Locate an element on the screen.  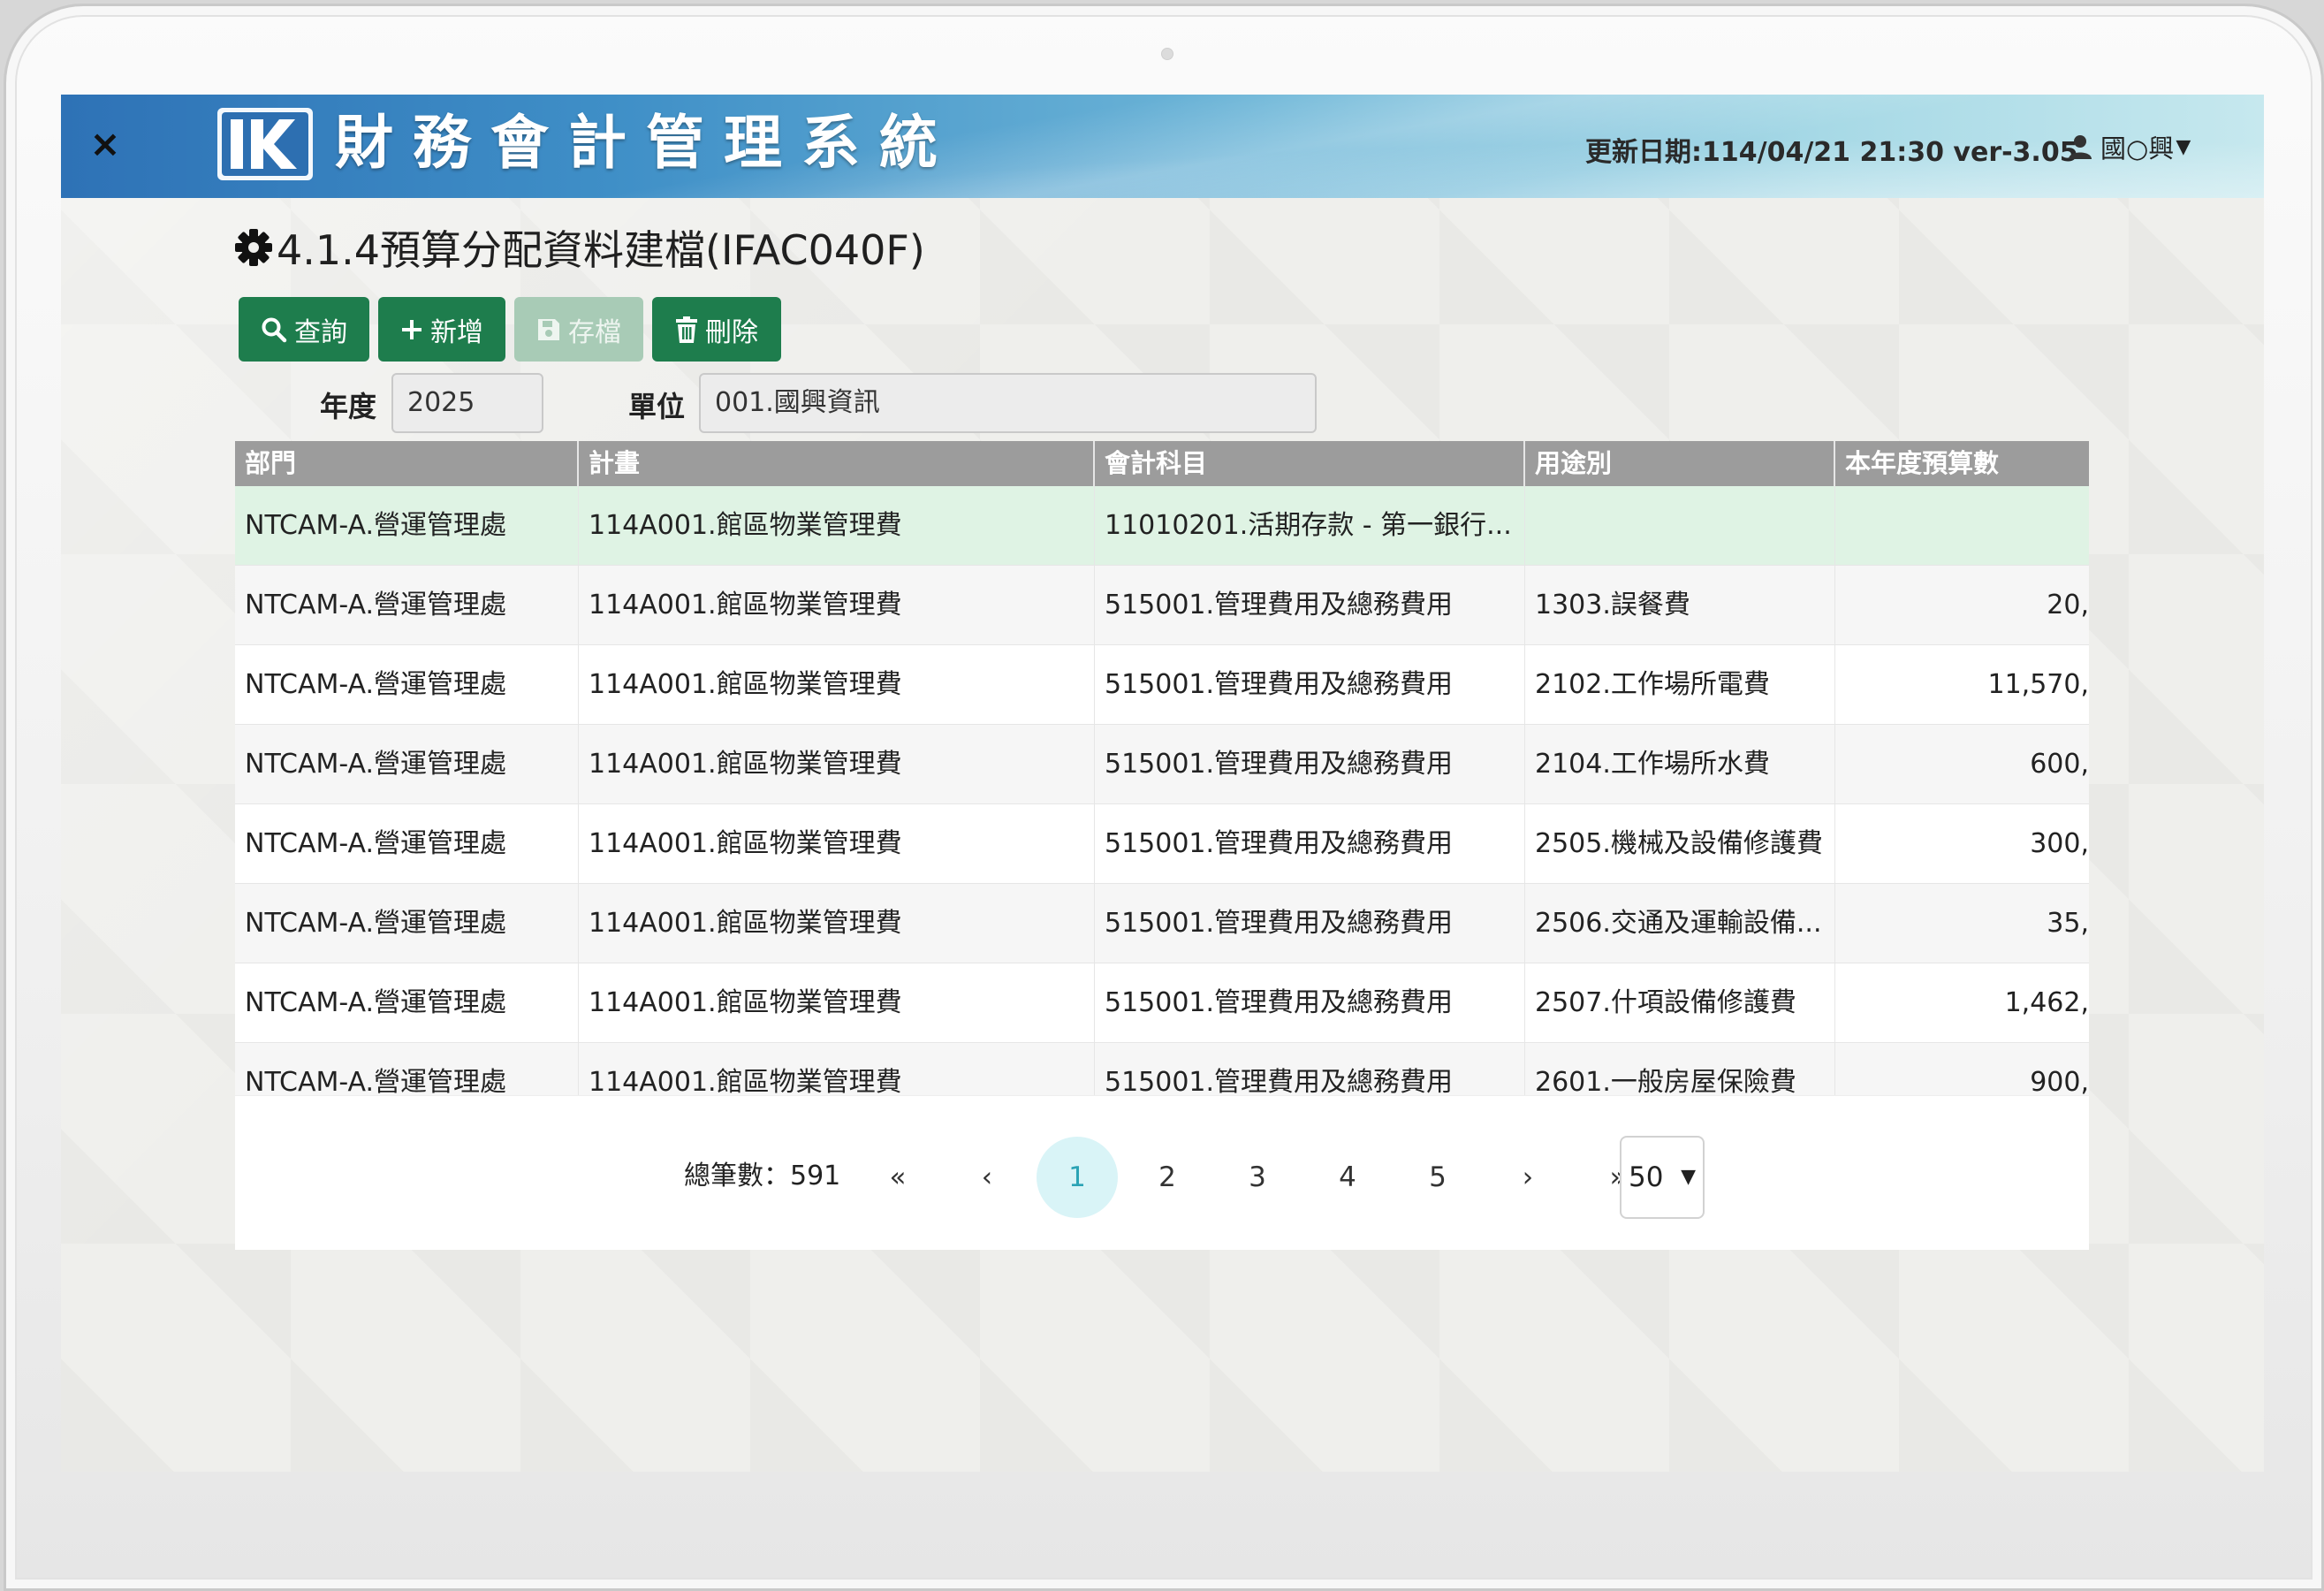
column-header-department: 部門 is located at coordinates (407, 464).